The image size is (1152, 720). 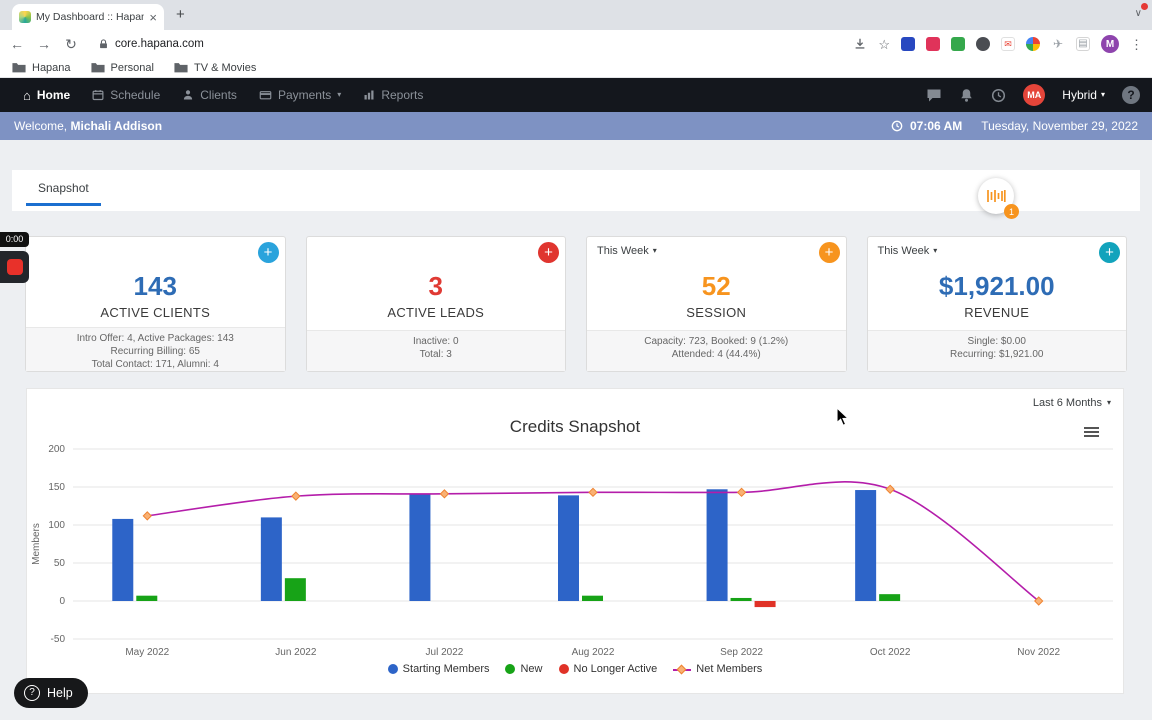 What do you see at coordinates (71, 44) in the screenshot?
I see `reload-icon: ↻` at bounding box center [71, 44].